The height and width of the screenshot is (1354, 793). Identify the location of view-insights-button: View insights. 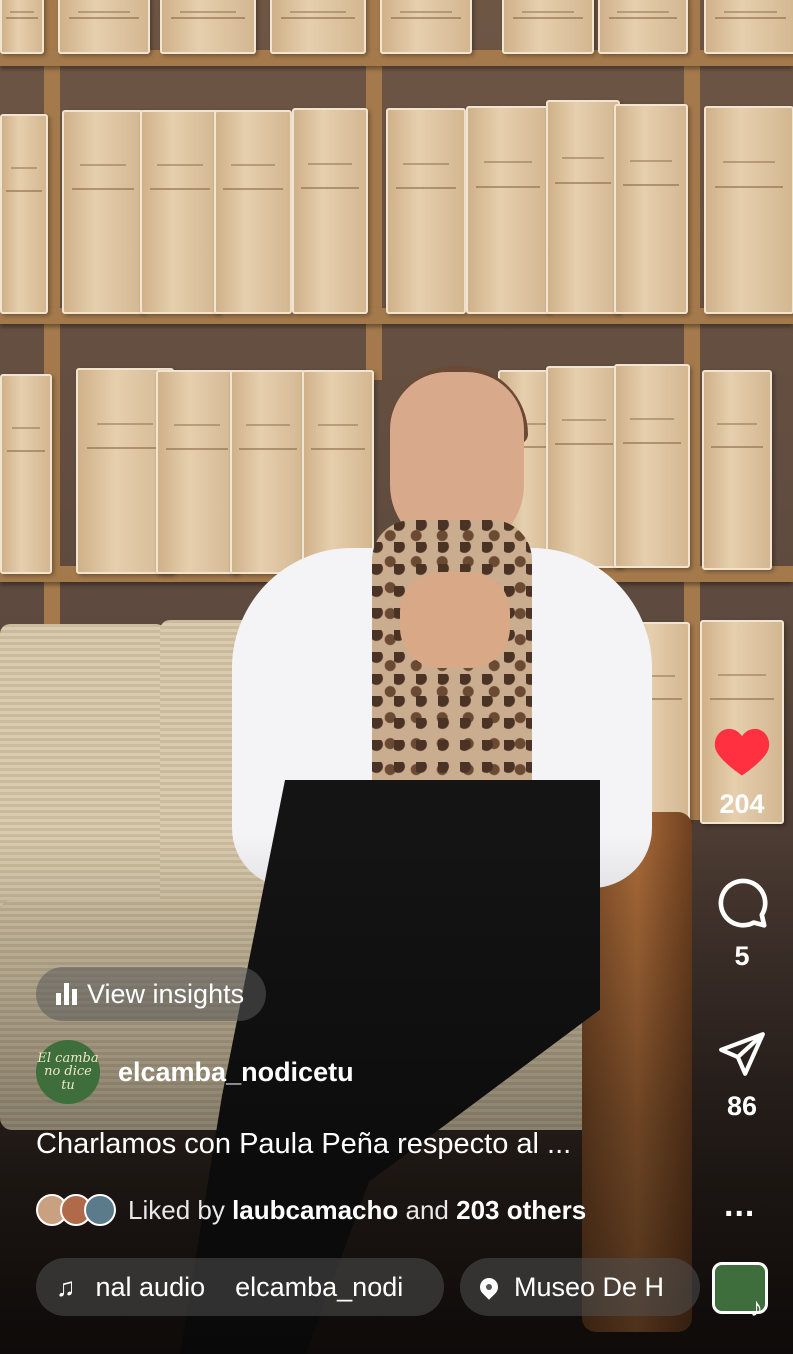
(151, 994).